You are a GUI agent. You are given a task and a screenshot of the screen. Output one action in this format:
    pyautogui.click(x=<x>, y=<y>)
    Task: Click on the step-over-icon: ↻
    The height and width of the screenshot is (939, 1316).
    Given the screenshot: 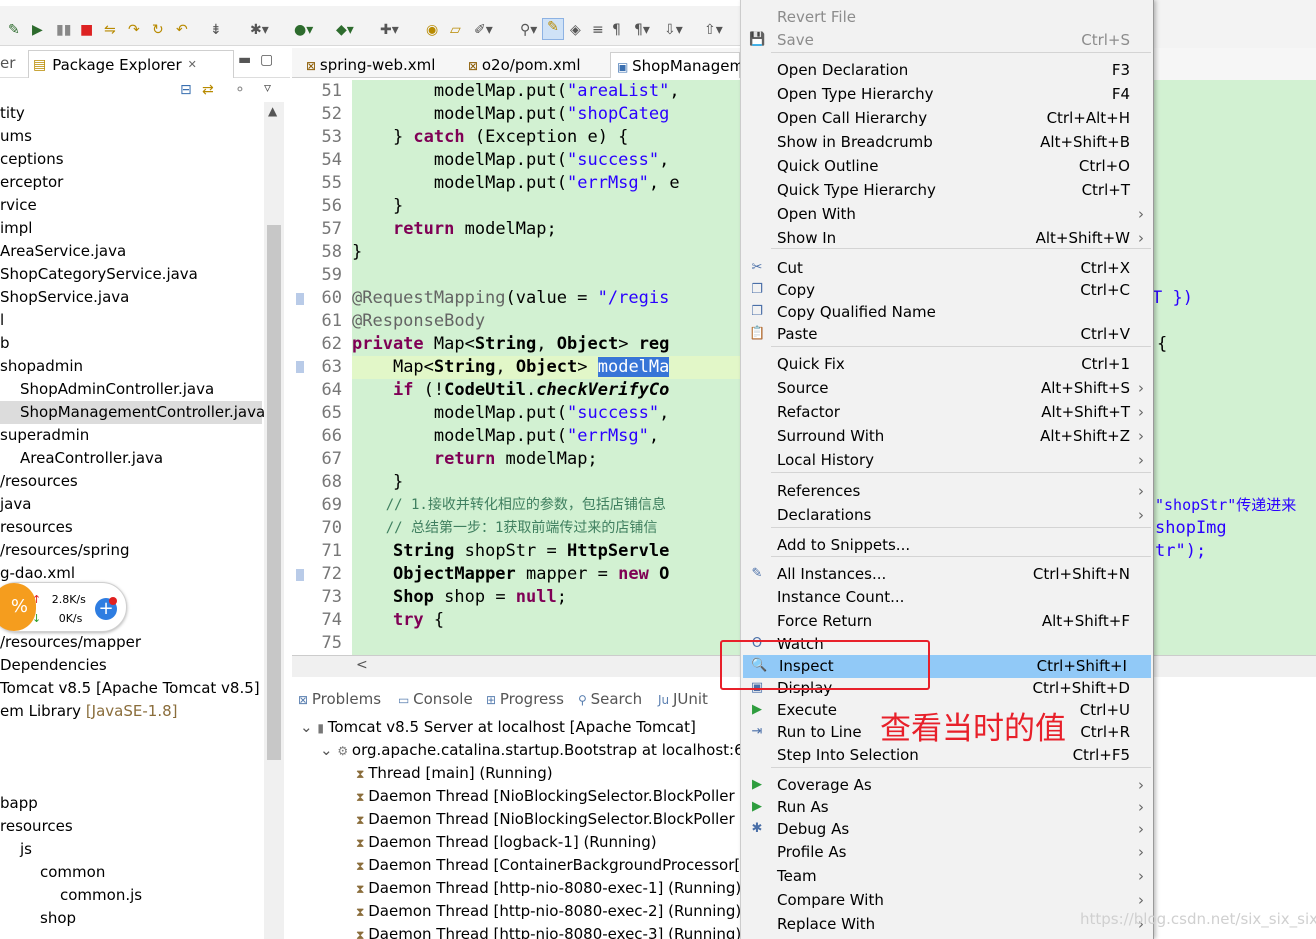 What is the action you would take?
    pyautogui.click(x=158, y=30)
    